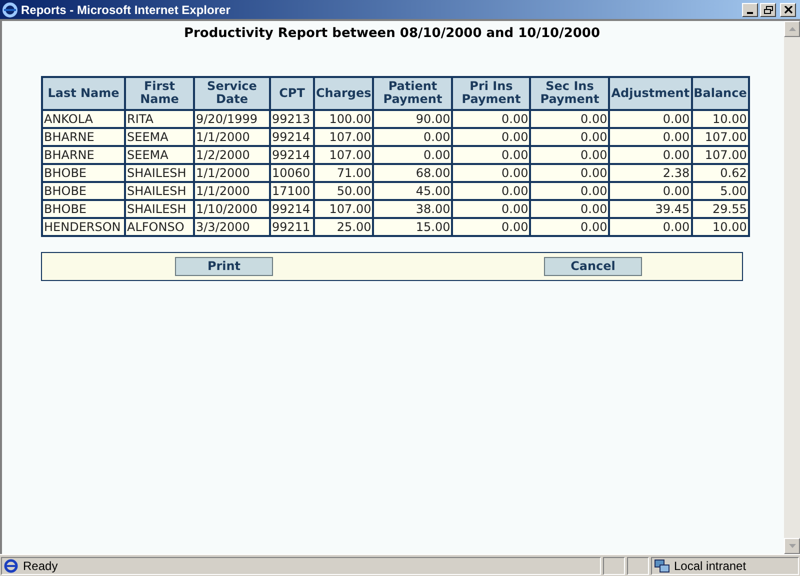 The width and height of the screenshot is (800, 576). What do you see at coordinates (710, 566) in the screenshot?
I see `zone-text: Local intranet` at bounding box center [710, 566].